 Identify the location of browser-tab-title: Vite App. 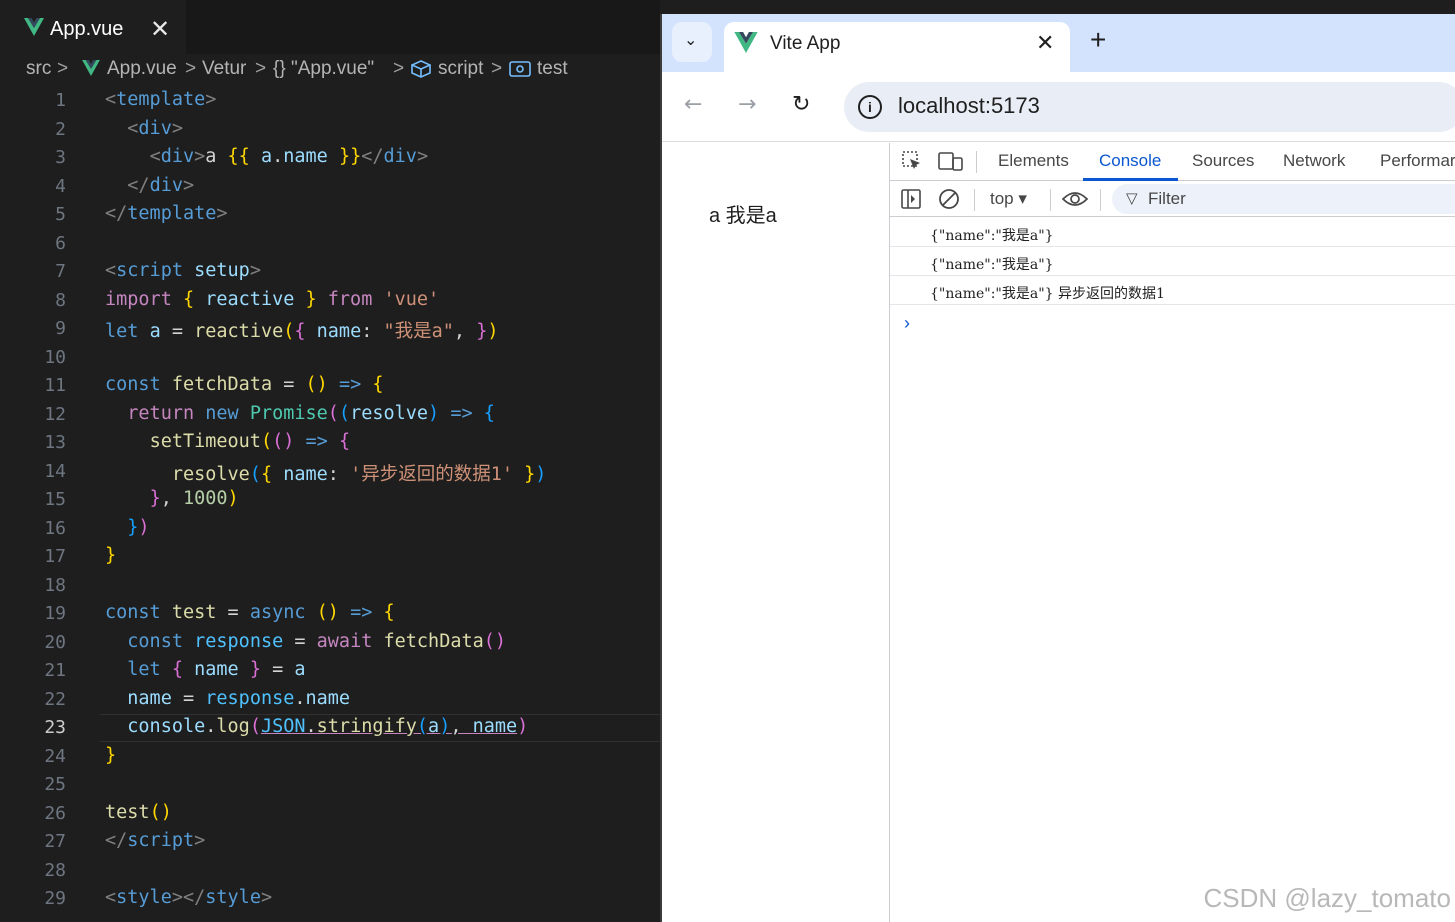
(805, 43).